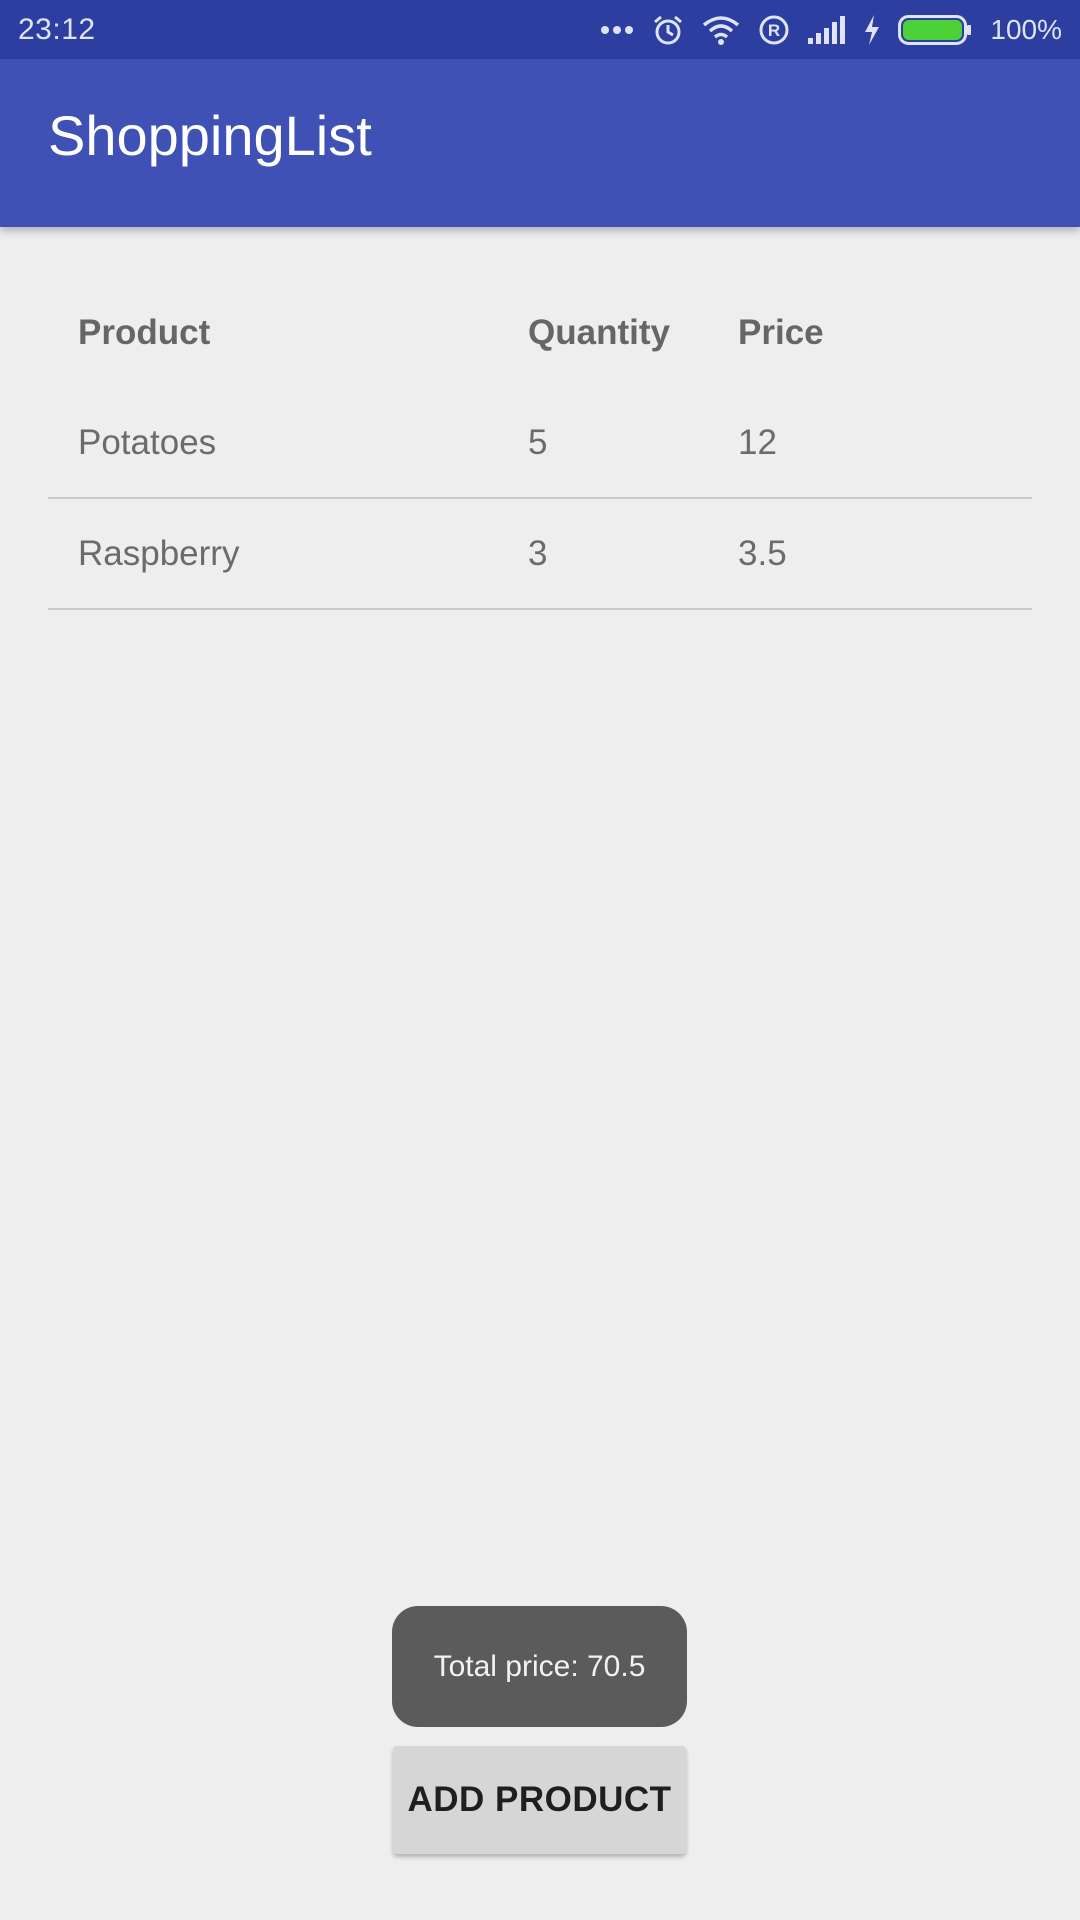 The width and height of the screenshot is (1080, 1920). Describe the element at coordinates (540, 29) in the screenshot. I see `status-bar: 23:12 R 100%` at that location.